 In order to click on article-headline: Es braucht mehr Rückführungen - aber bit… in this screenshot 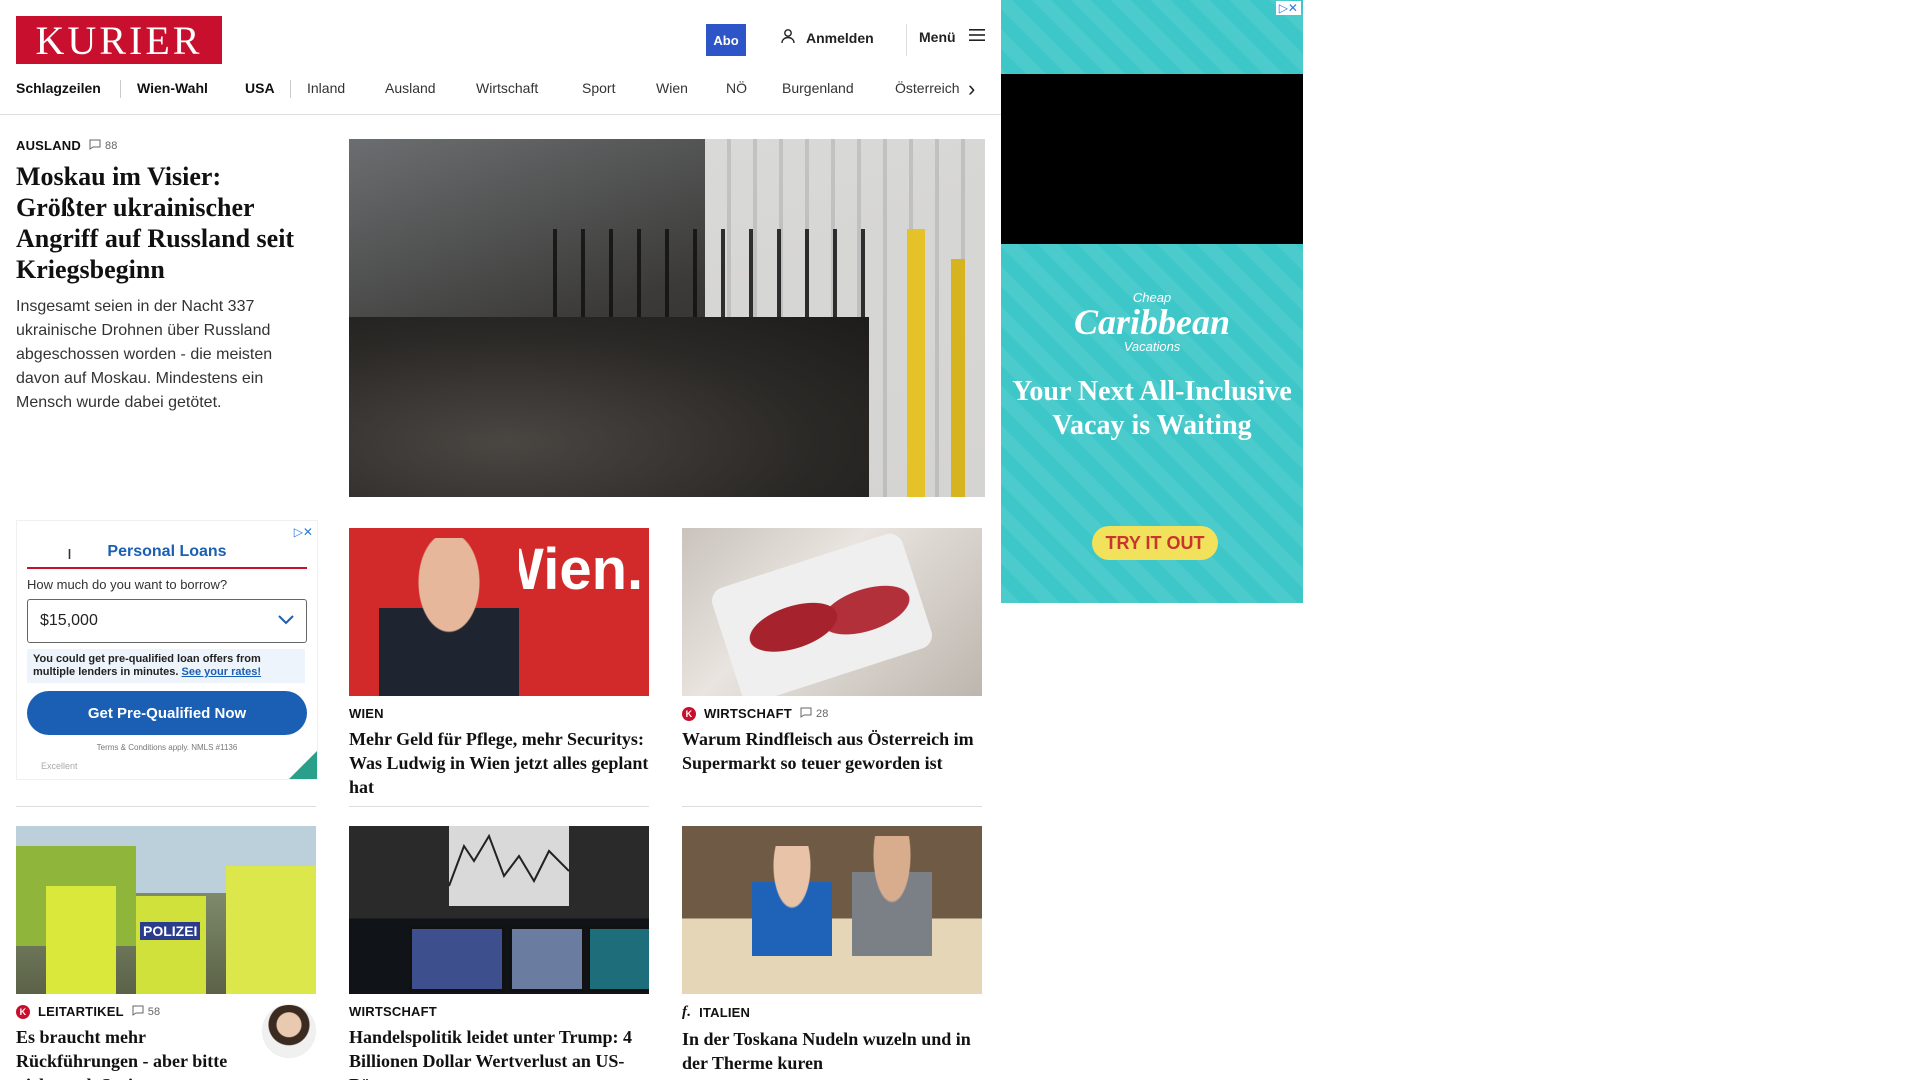, I will do `click(136, 1052)`.